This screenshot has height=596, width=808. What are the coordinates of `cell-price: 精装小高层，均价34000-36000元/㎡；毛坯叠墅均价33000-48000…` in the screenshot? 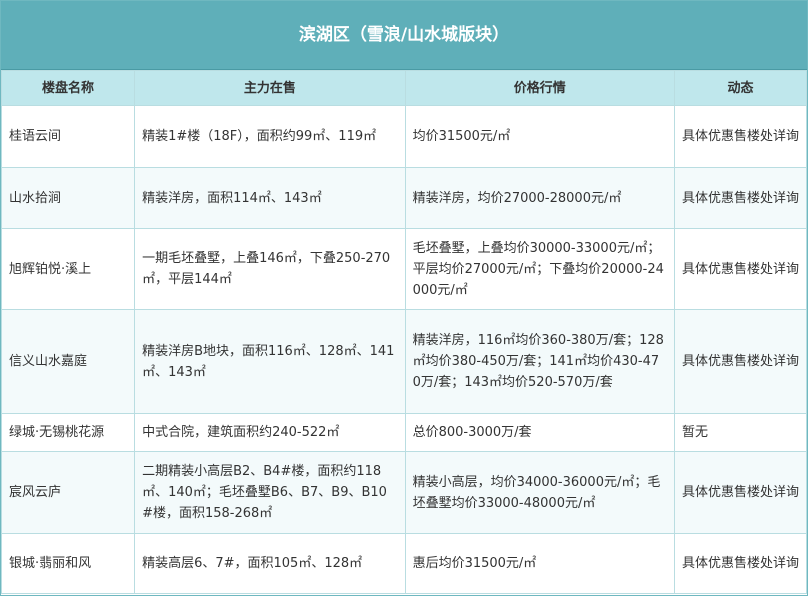 It's located at (539, 492).